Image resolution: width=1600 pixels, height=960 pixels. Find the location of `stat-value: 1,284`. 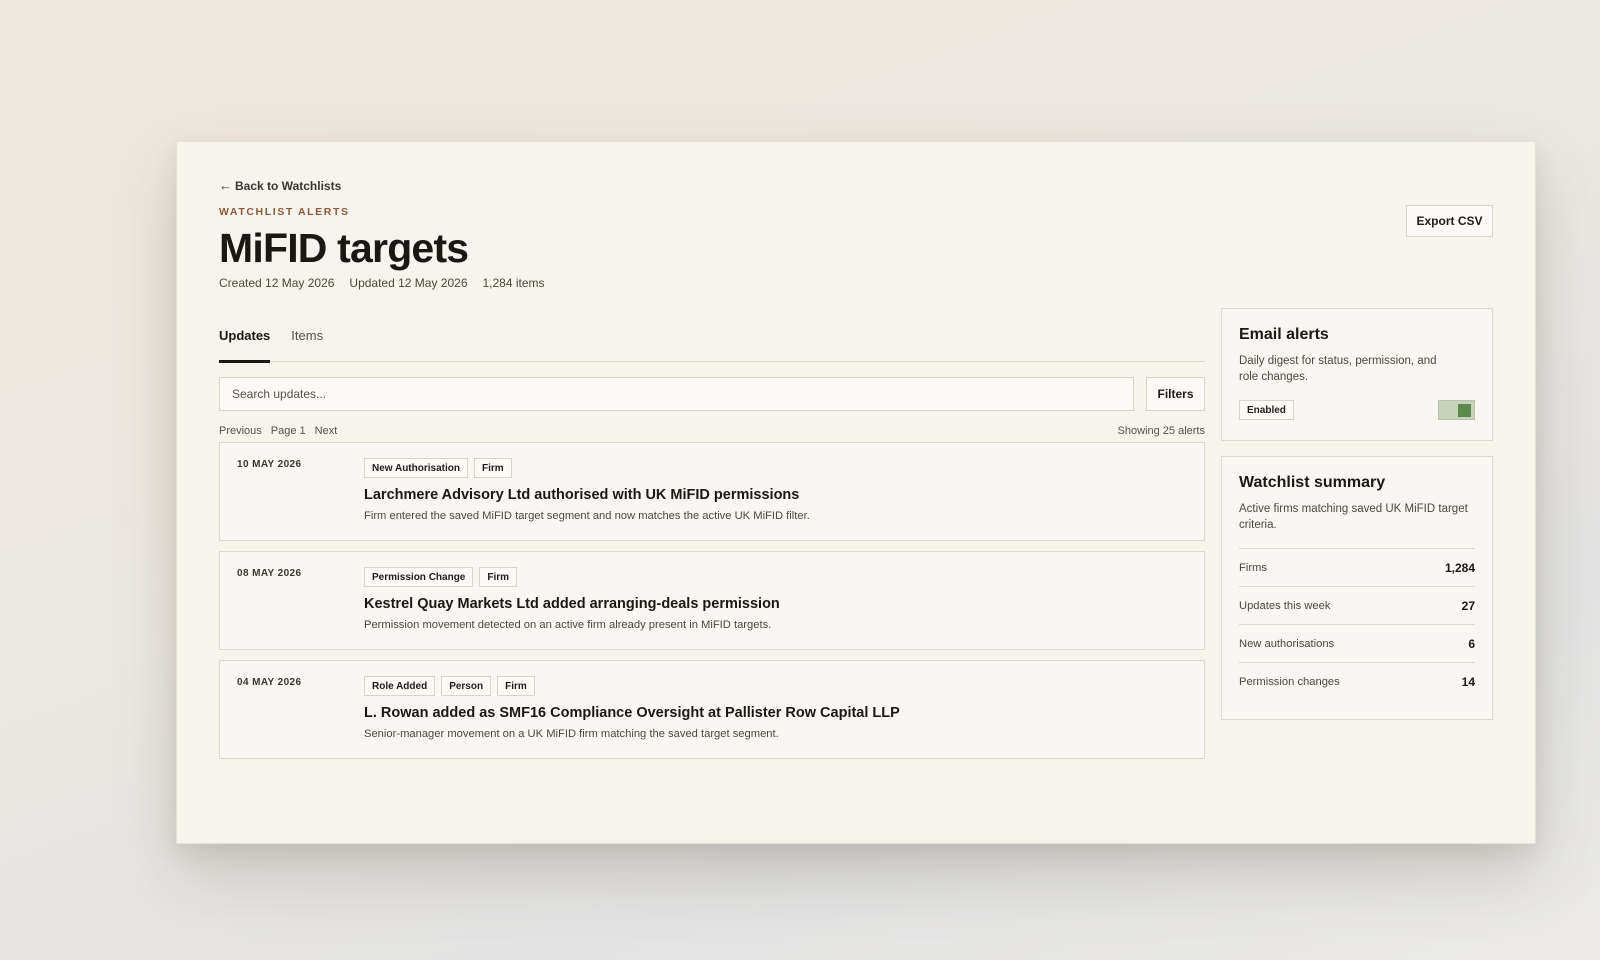

stat-value: 1,284 is located at coordinates (1459, 567).